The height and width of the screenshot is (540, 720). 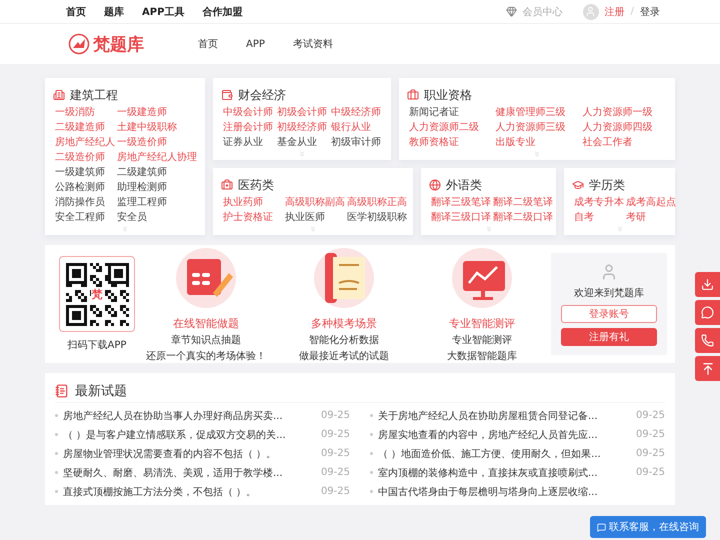 What do you see at coordinates (256, 185) in the screenshot?
I see `category-title: 医药类` at bounding box center [256, 185].